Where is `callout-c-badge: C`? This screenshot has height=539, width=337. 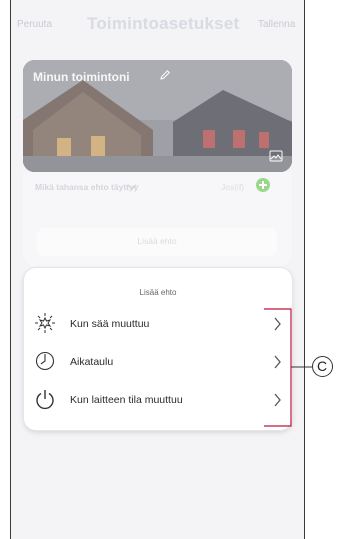 callout-c-badge: C is located at coordinates (322, 366).